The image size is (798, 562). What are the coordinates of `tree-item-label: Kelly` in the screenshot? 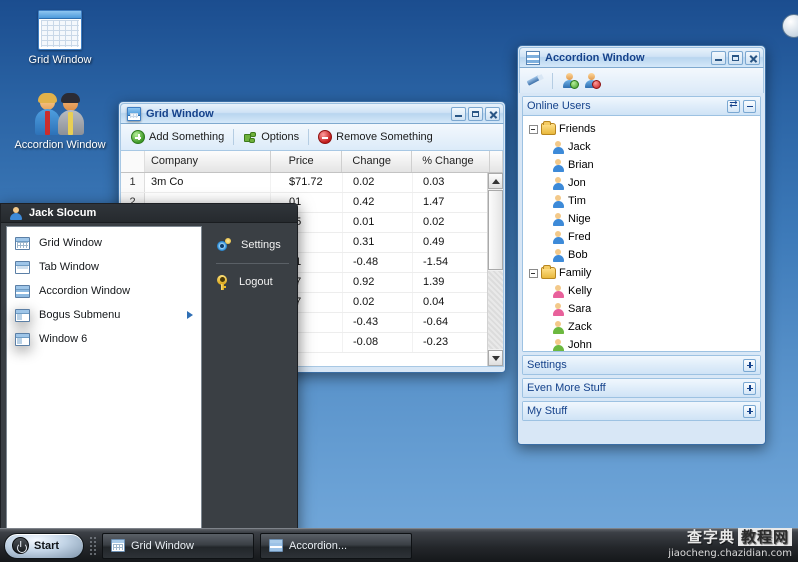 It's located at (580, 291).